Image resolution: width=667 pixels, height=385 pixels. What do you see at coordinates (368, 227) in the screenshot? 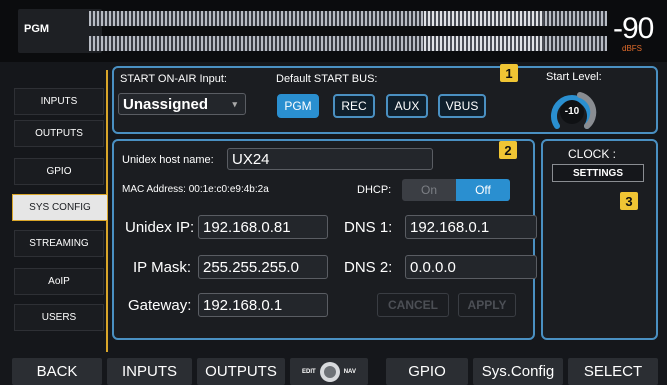
I see `dns1-label: DNS 1:` at bounding box center [368, 227].